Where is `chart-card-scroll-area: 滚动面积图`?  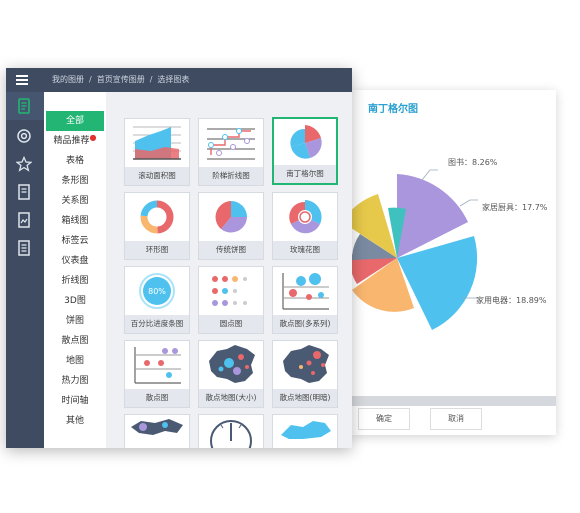 chart-card-scroll-area: 滚动面积图 is located at coordinates (157, 152).